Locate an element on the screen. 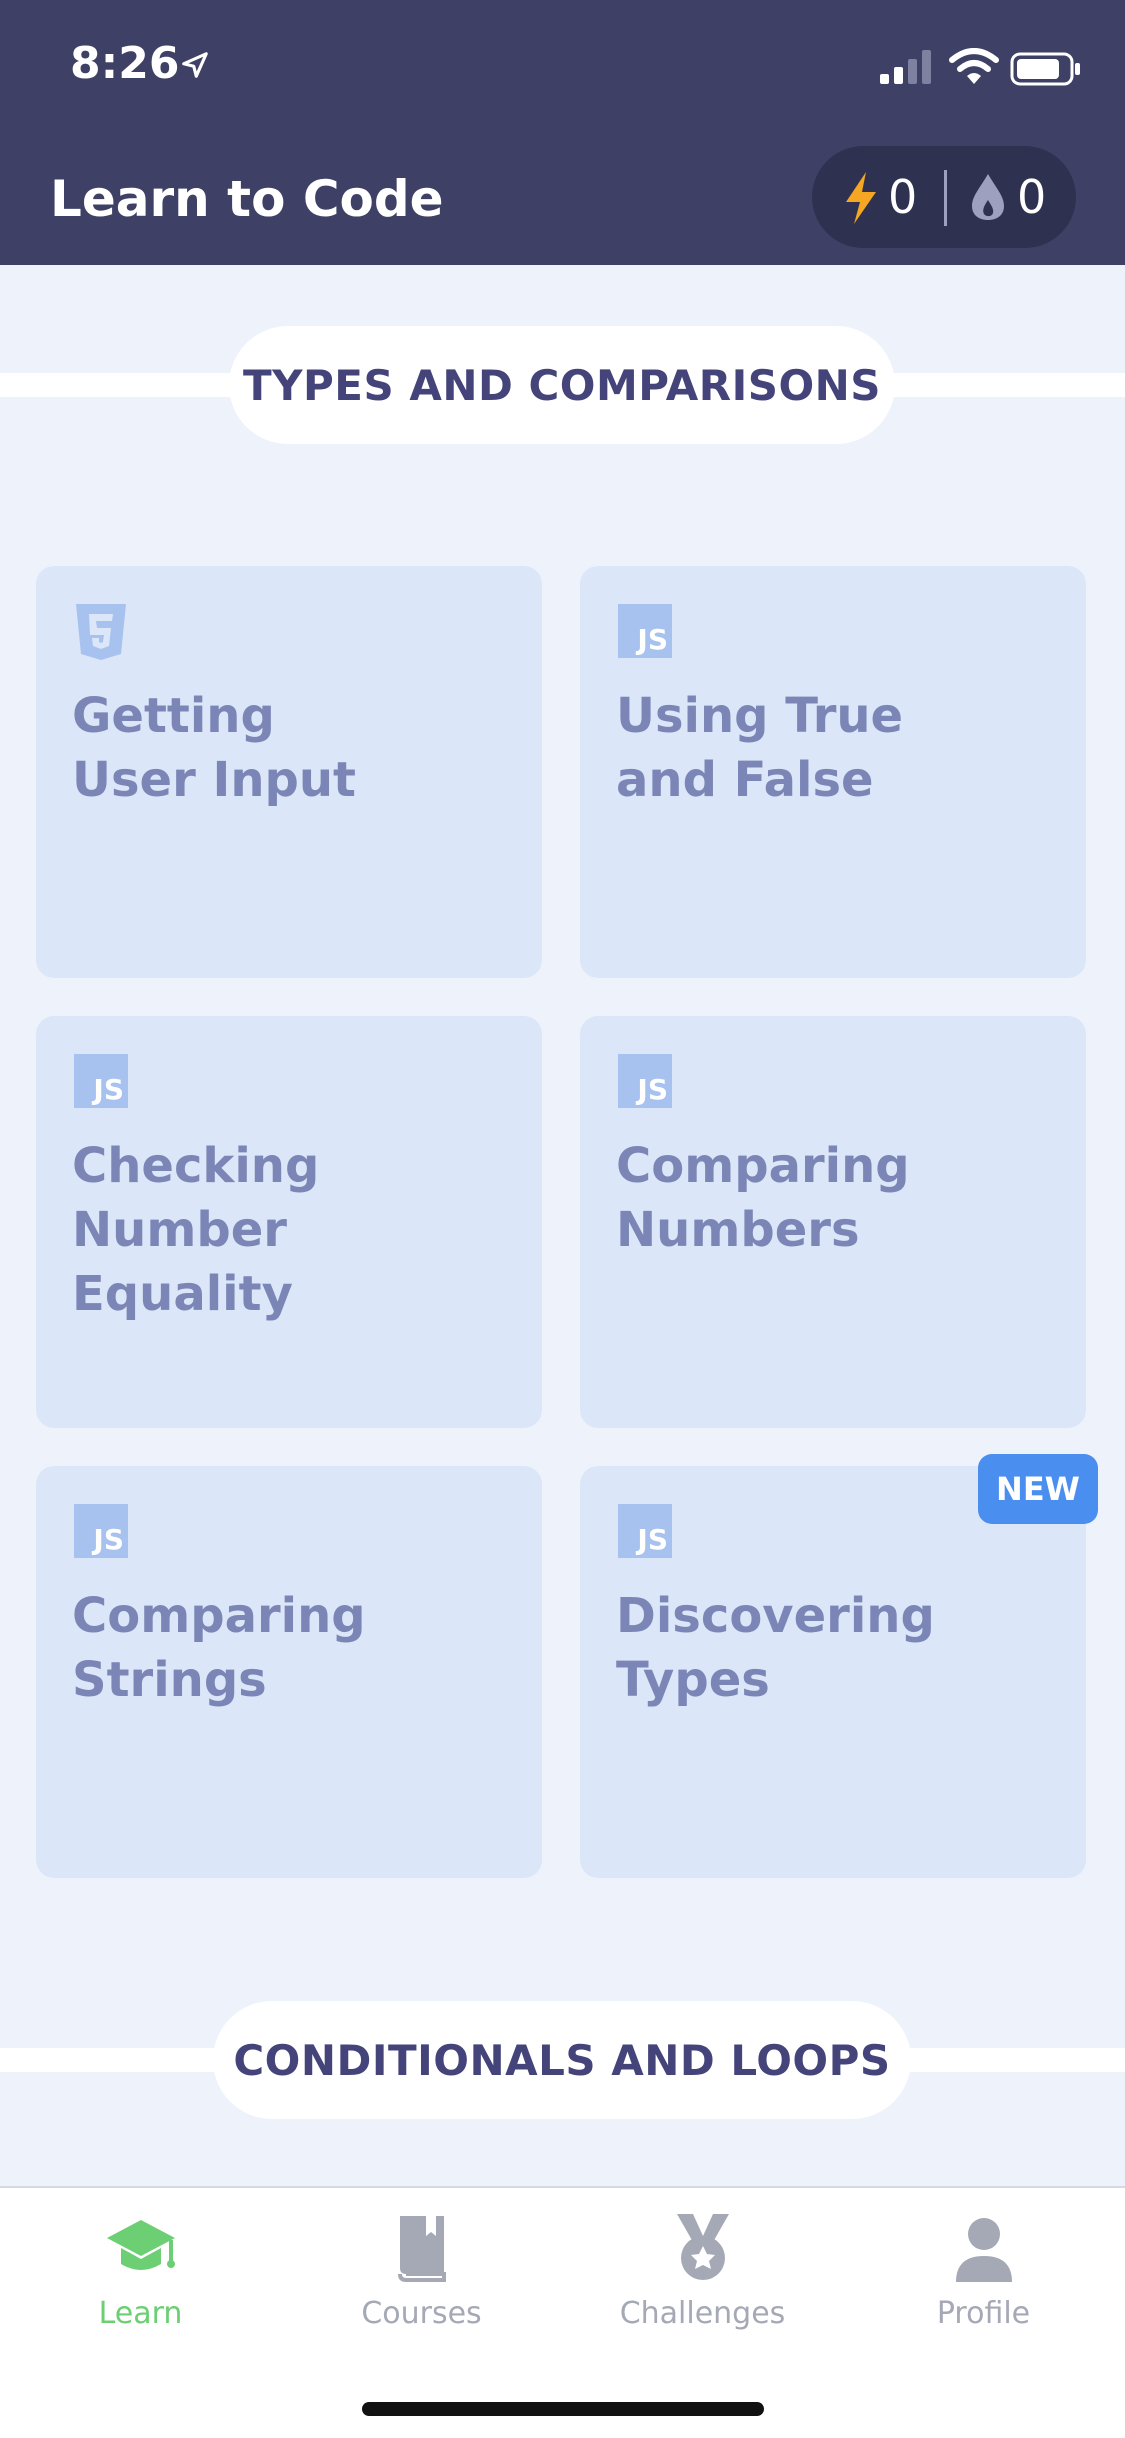 The image size is (1125, 2438). tab-courses: Courses is located at coordinates (421, 2268).